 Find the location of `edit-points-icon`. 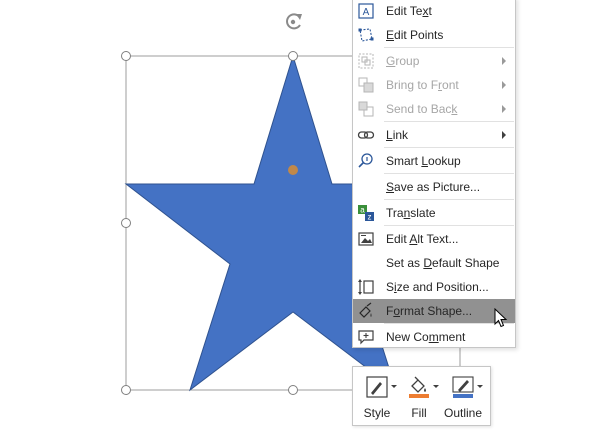

edit-points-icon is located at coordinates (366, 35).